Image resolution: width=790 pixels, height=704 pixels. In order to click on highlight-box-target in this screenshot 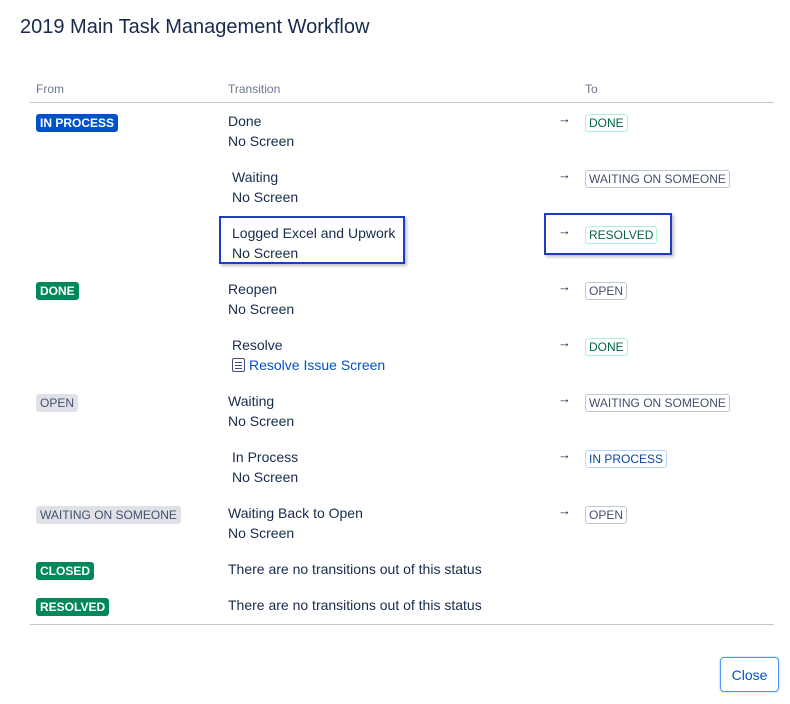, I will do `click(608, 234)`.